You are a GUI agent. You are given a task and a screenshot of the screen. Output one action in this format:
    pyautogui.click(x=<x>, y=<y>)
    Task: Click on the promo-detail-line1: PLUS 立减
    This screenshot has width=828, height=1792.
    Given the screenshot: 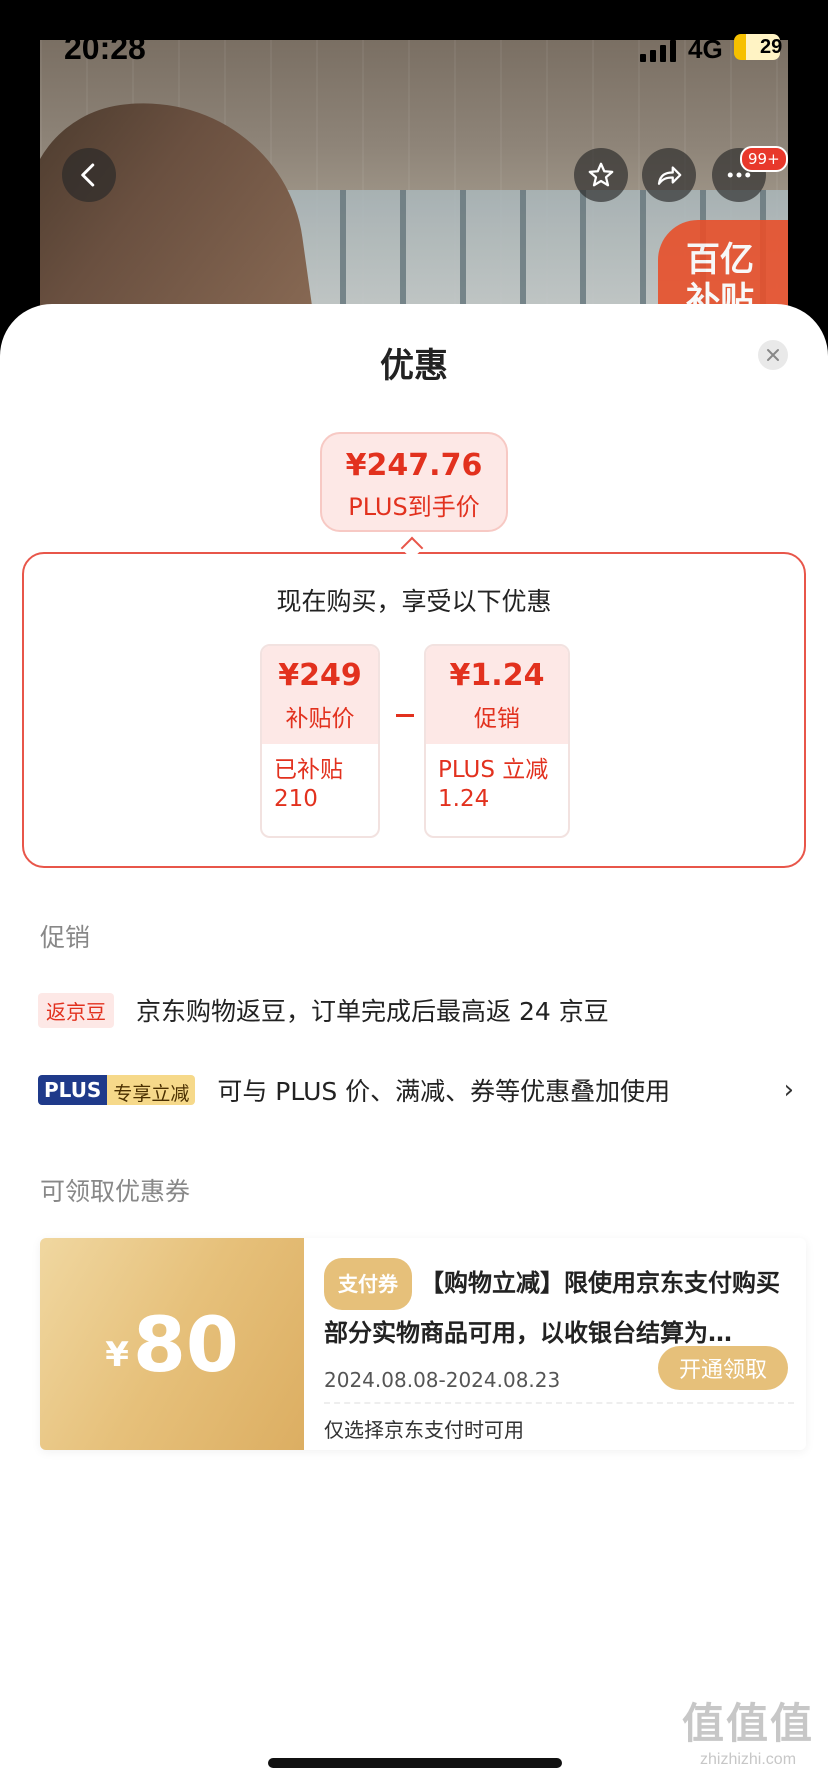 What is the action you would take?
    pyautogui.click(x=493, y=770)
    